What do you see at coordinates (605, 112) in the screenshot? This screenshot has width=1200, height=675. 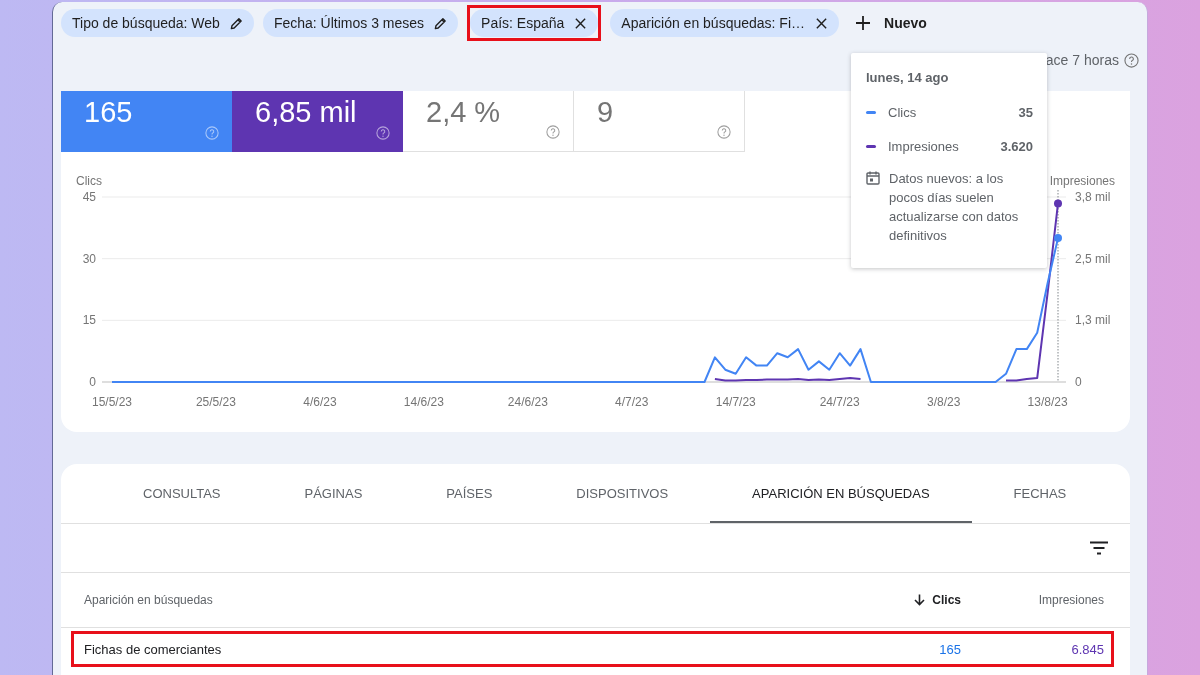 I see `metric-value: 9` at bounding box center [605, 112].